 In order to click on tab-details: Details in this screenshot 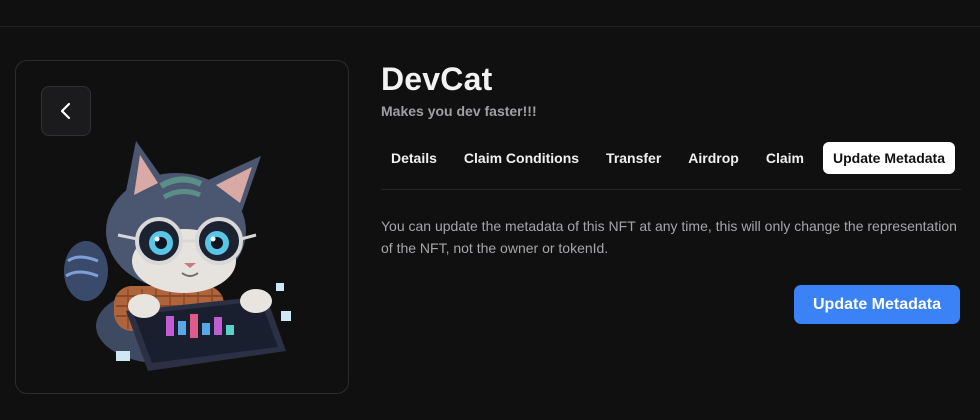, I will do `click(414, 158)`.